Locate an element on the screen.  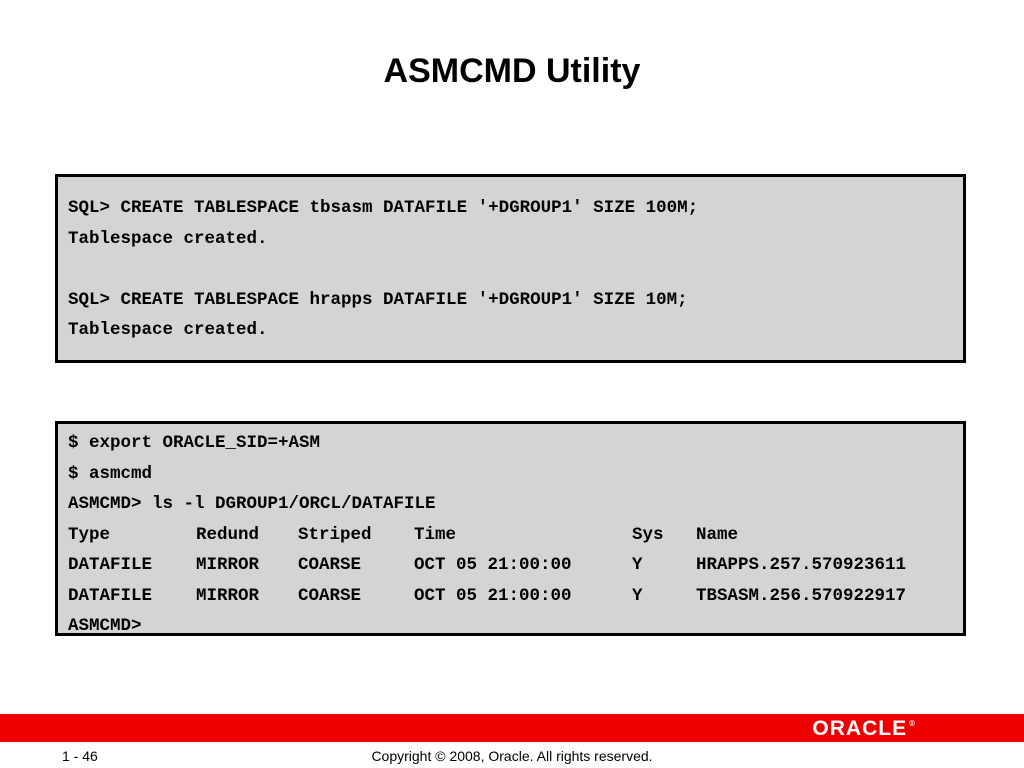
code-line: $ export ORACLE_SID=+ASM is located at coordinates (194, 443).